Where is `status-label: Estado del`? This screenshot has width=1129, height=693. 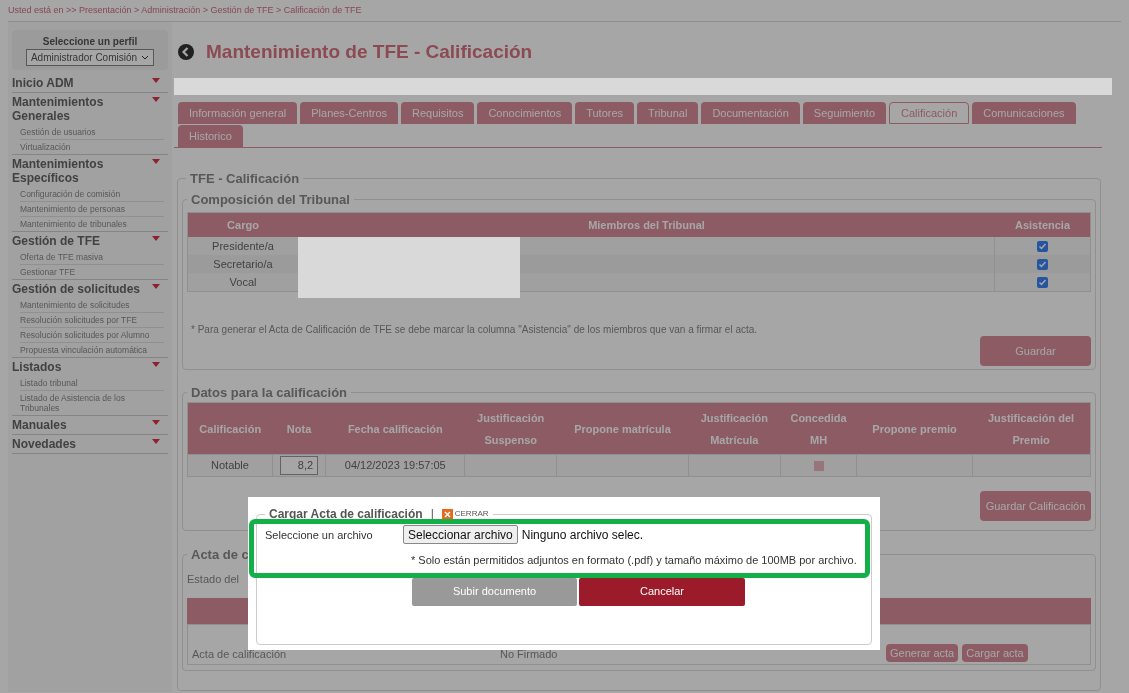 status-label: Estado del is located at coordinates (213, 579).